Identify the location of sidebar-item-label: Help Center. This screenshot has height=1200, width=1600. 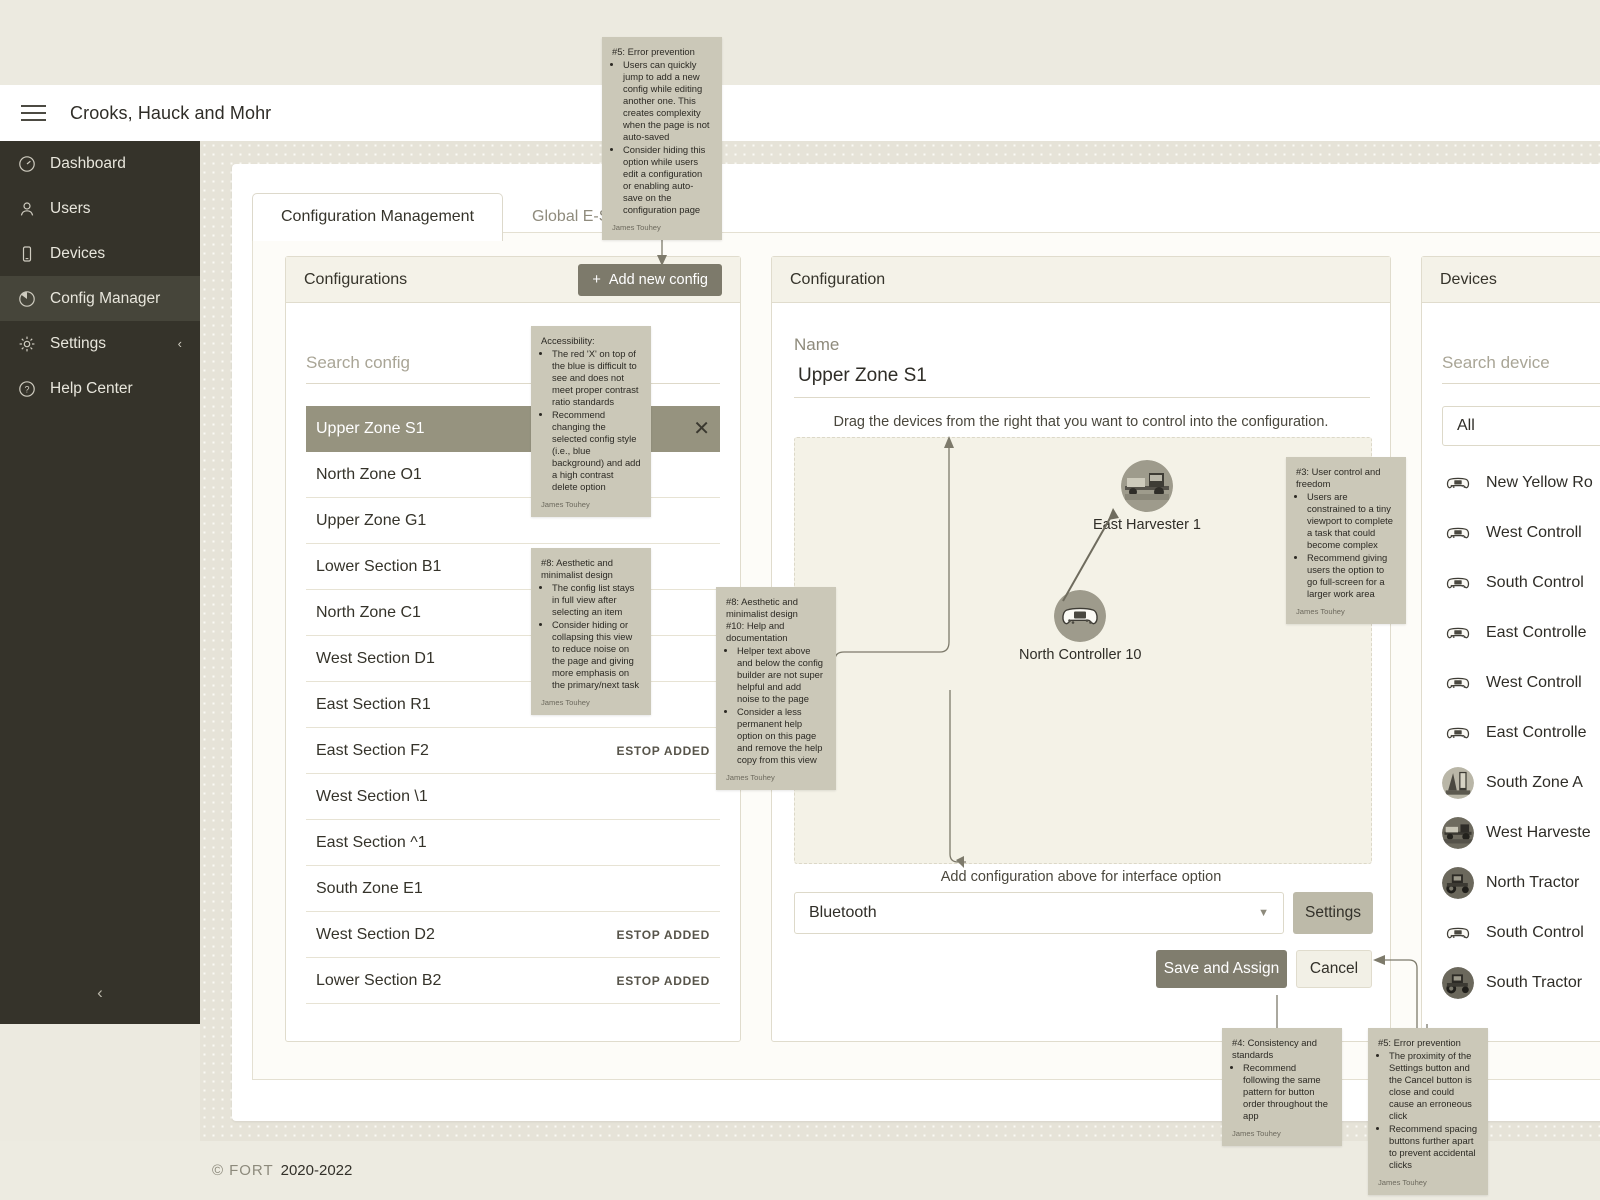
(91, 388).